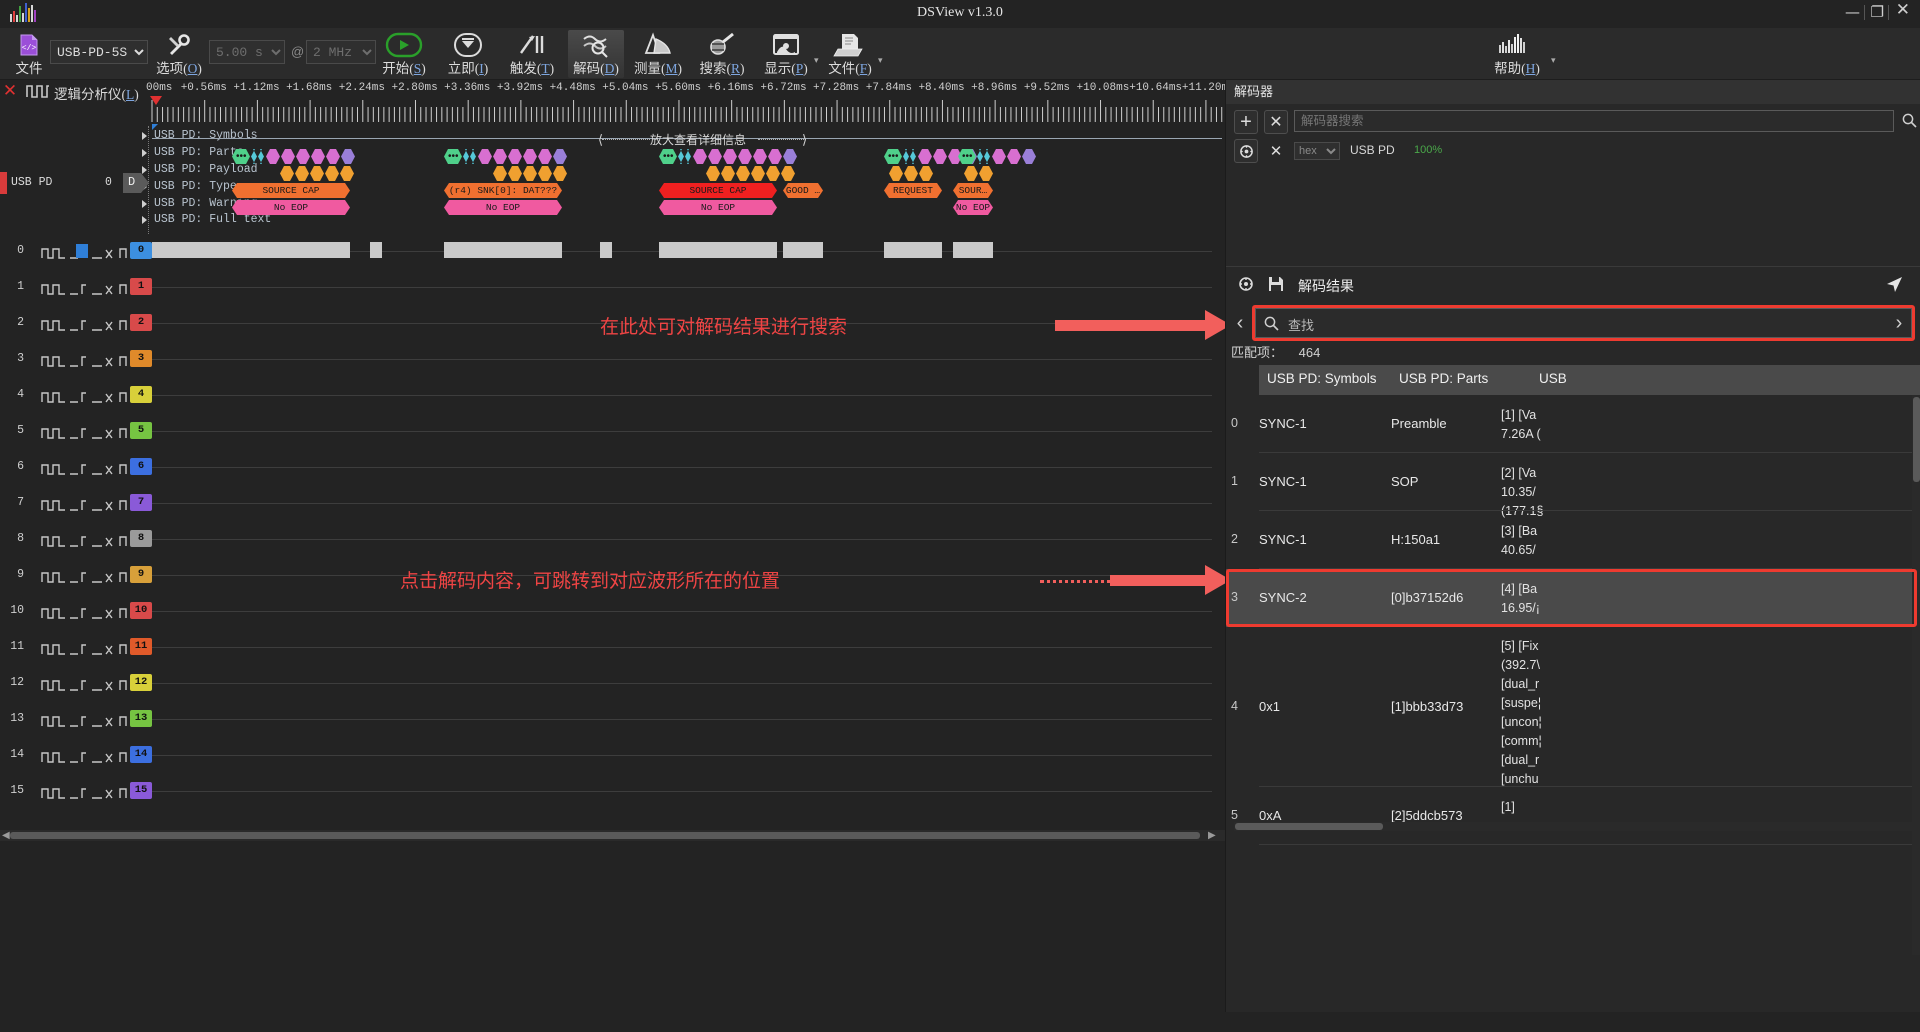 This screenshot has width=1920, height=1032. What do you see at coordinates (596, 54) in the screenshot?
I see `toolbar-decode: 解码(D)` at bounding box center [596, 54].